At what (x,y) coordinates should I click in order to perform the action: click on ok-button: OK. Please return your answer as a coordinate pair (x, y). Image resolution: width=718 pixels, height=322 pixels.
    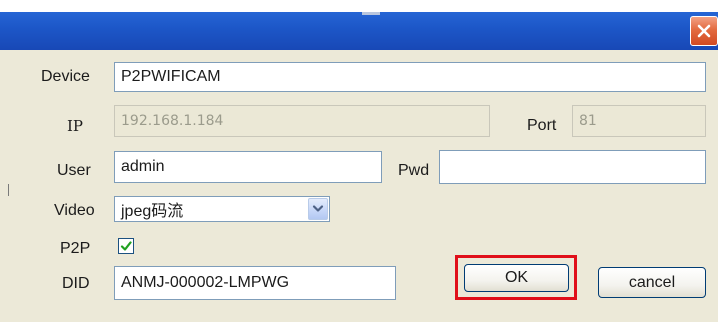
    Looking at the image, I should click on (516, 278).